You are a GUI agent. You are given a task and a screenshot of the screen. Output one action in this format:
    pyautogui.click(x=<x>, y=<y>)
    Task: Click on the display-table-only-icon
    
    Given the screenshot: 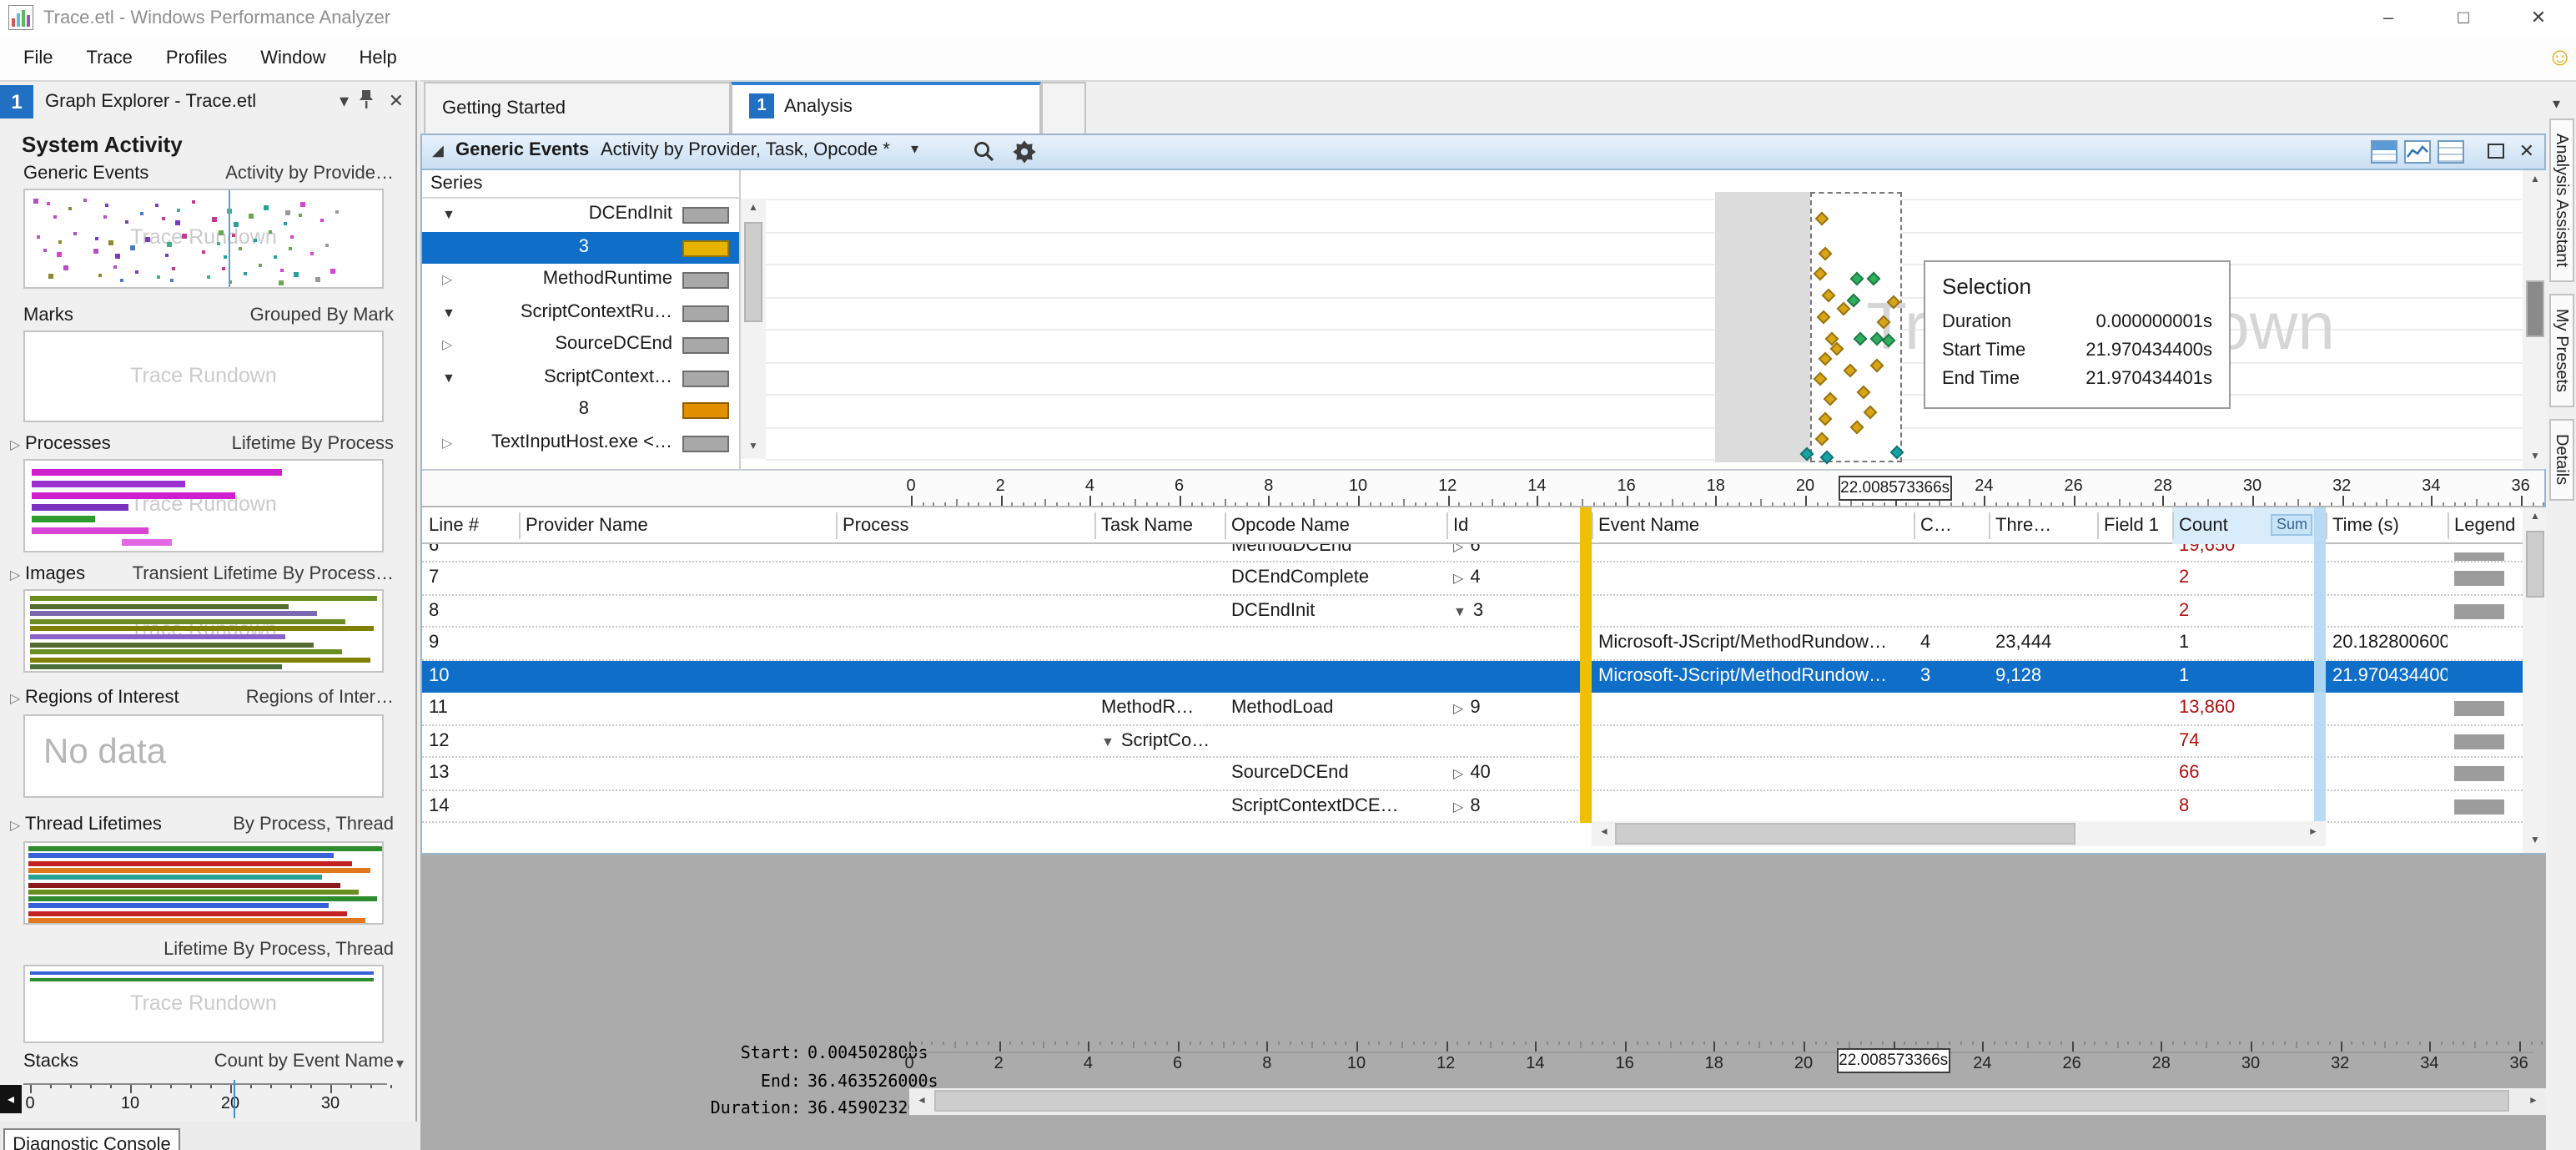 What is the action you would take?
    pyautogui.click(x=2451, y=152)
    